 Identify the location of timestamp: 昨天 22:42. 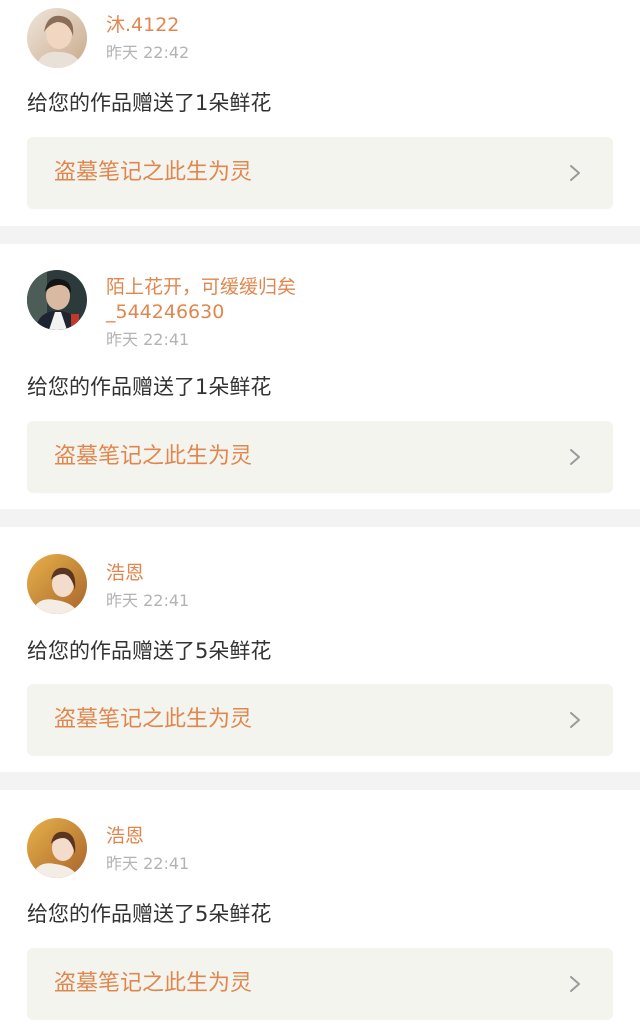
(148, 52).